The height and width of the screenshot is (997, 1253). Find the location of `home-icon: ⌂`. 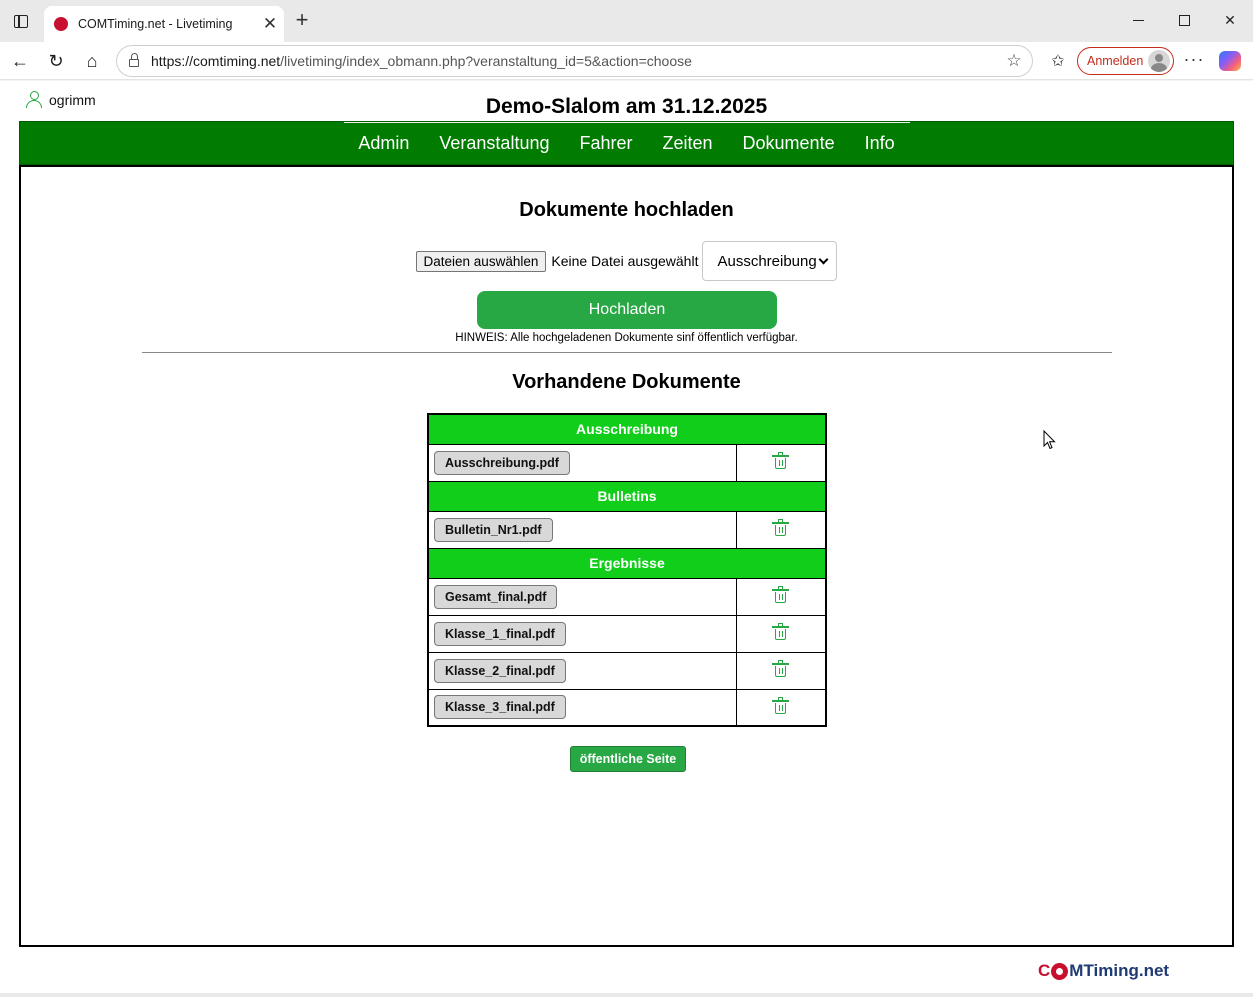

home-icon: ⌂ is located at coordinates (92, 61).